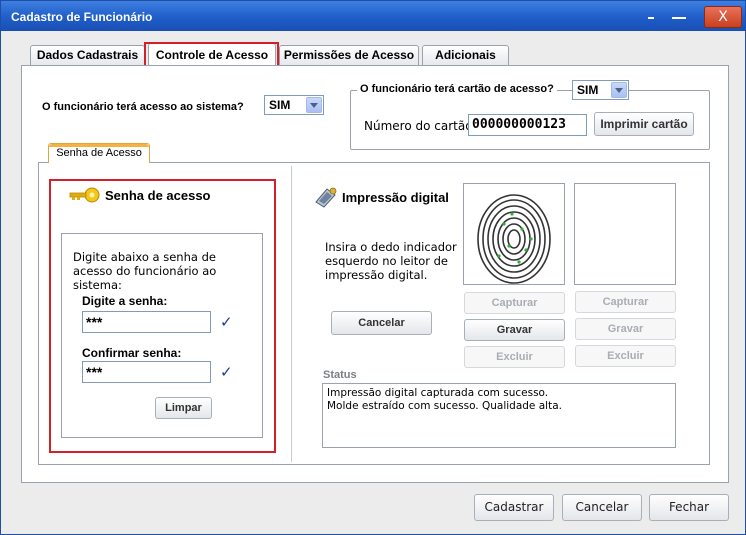 This screenshot has width=746, height=535. I want to click on capture-left-button: Capturar, so click(514, 303).